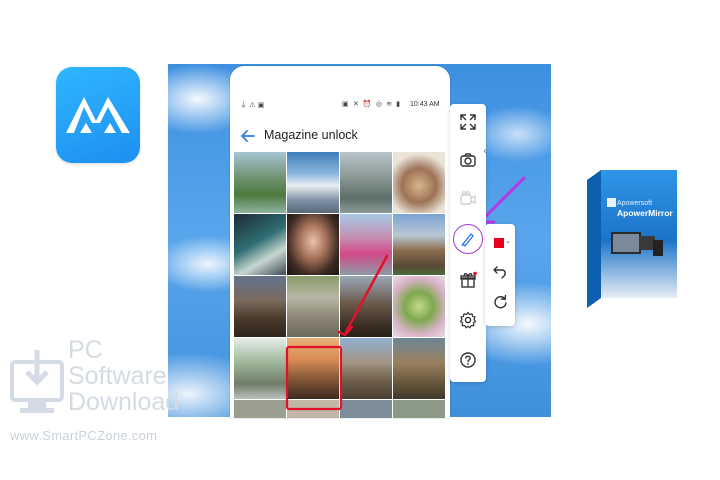 Image resolution: width=720 pixels, height=480 pixels. I want to click on product-box-image: Apowersoft ApowerMirror, so click(632, 239).